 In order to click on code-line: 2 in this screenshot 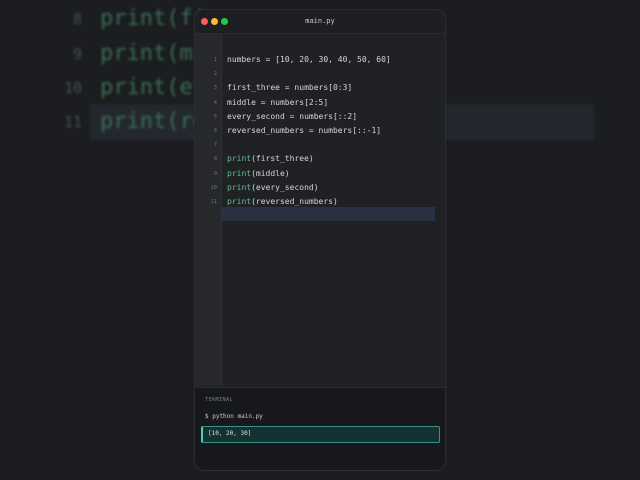, I will do `click(320, 74)`.